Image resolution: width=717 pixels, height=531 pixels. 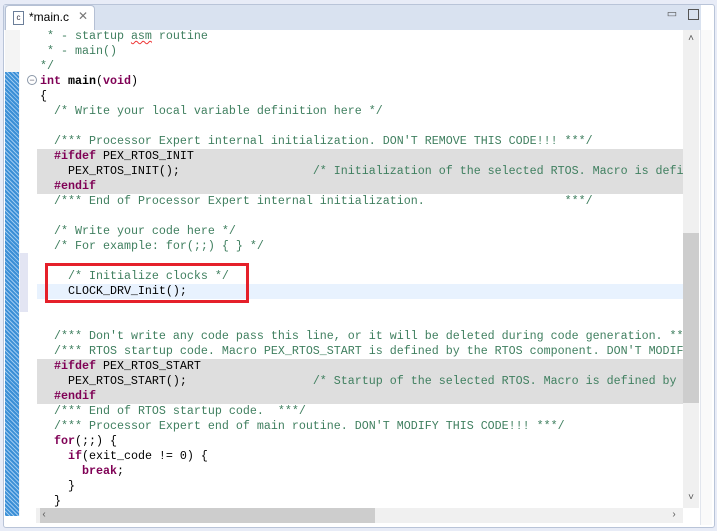 I want to click on code-line: for(;;) {, so click(x=360, y=441).